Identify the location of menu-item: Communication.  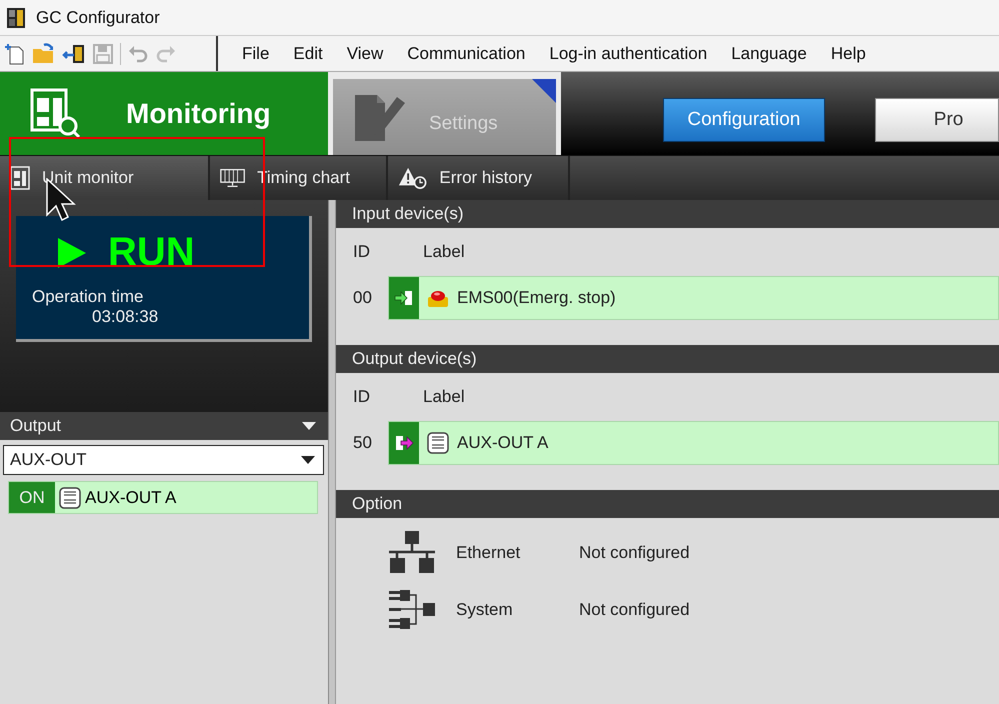
(466, 54).